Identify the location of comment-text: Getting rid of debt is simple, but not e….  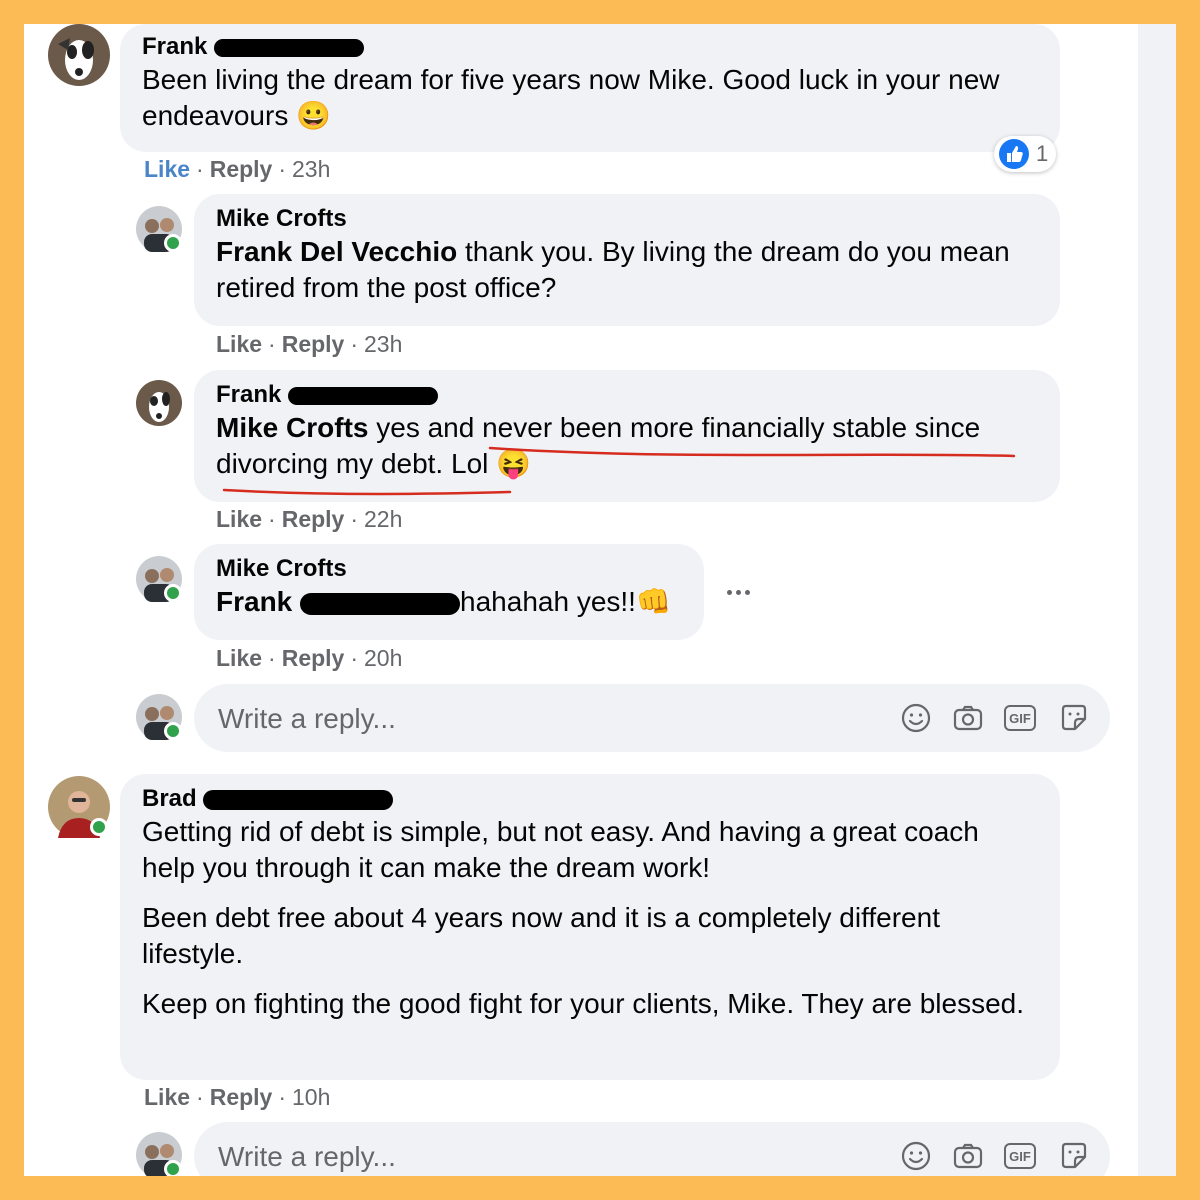
(590, 918).